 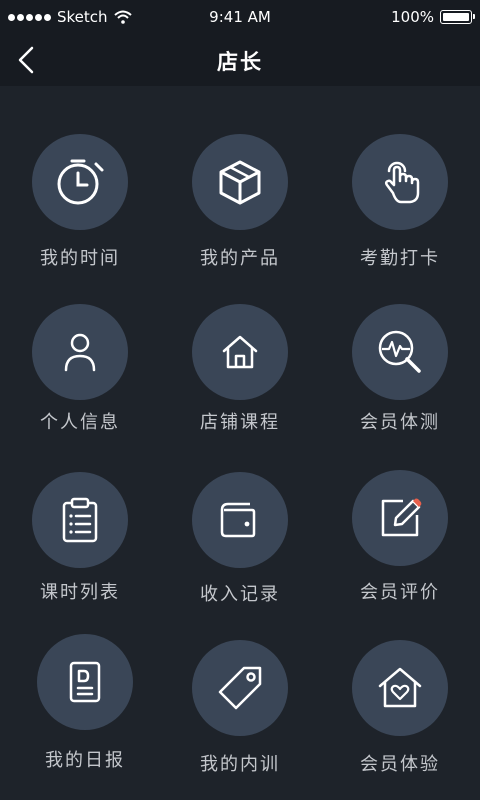 I want to click on tag-icon, so click(x=240, y=688).